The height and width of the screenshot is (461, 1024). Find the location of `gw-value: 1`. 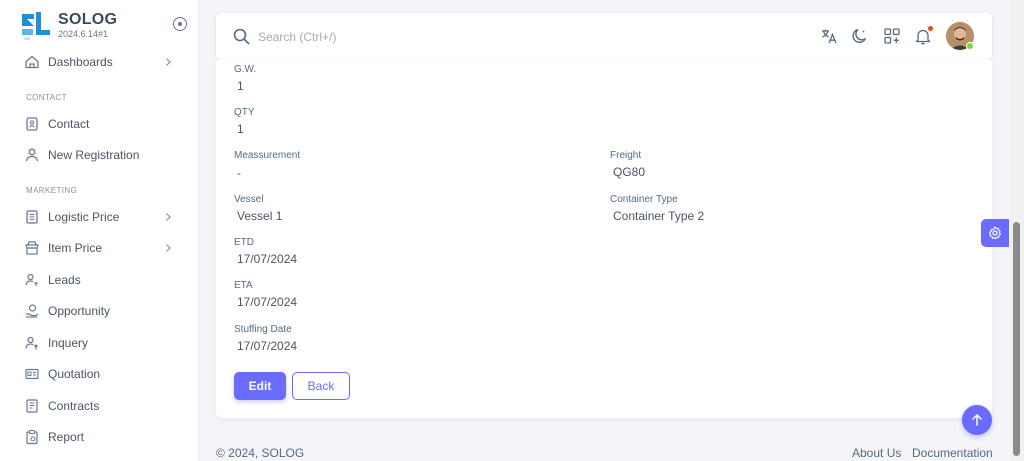

gw-value: 1 is located at coordinates (240, 86).